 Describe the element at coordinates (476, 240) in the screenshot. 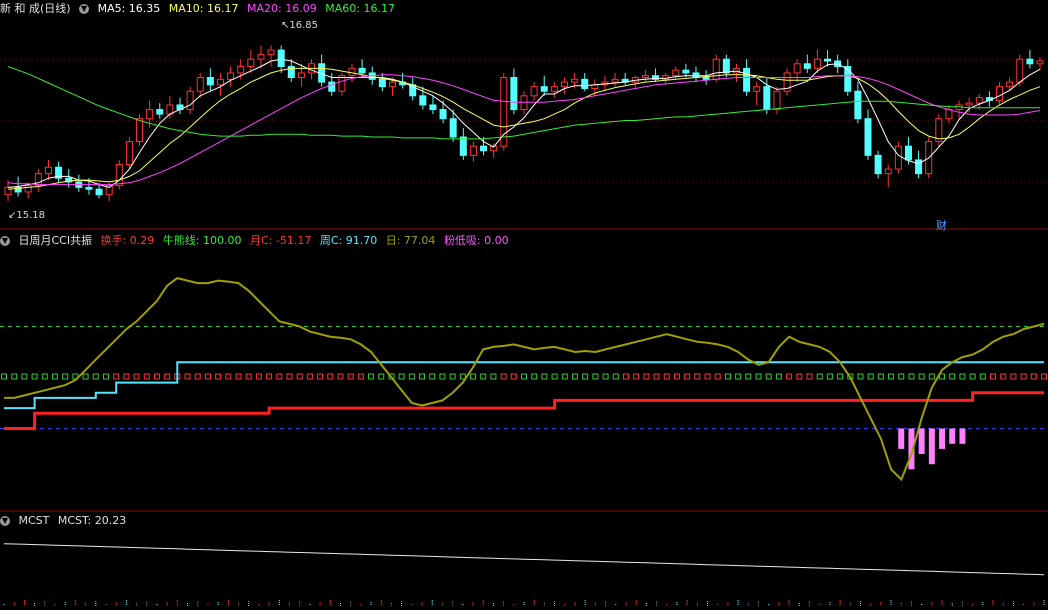

I see `pink-buy-label: 粉低吸: 0.00` at that location.